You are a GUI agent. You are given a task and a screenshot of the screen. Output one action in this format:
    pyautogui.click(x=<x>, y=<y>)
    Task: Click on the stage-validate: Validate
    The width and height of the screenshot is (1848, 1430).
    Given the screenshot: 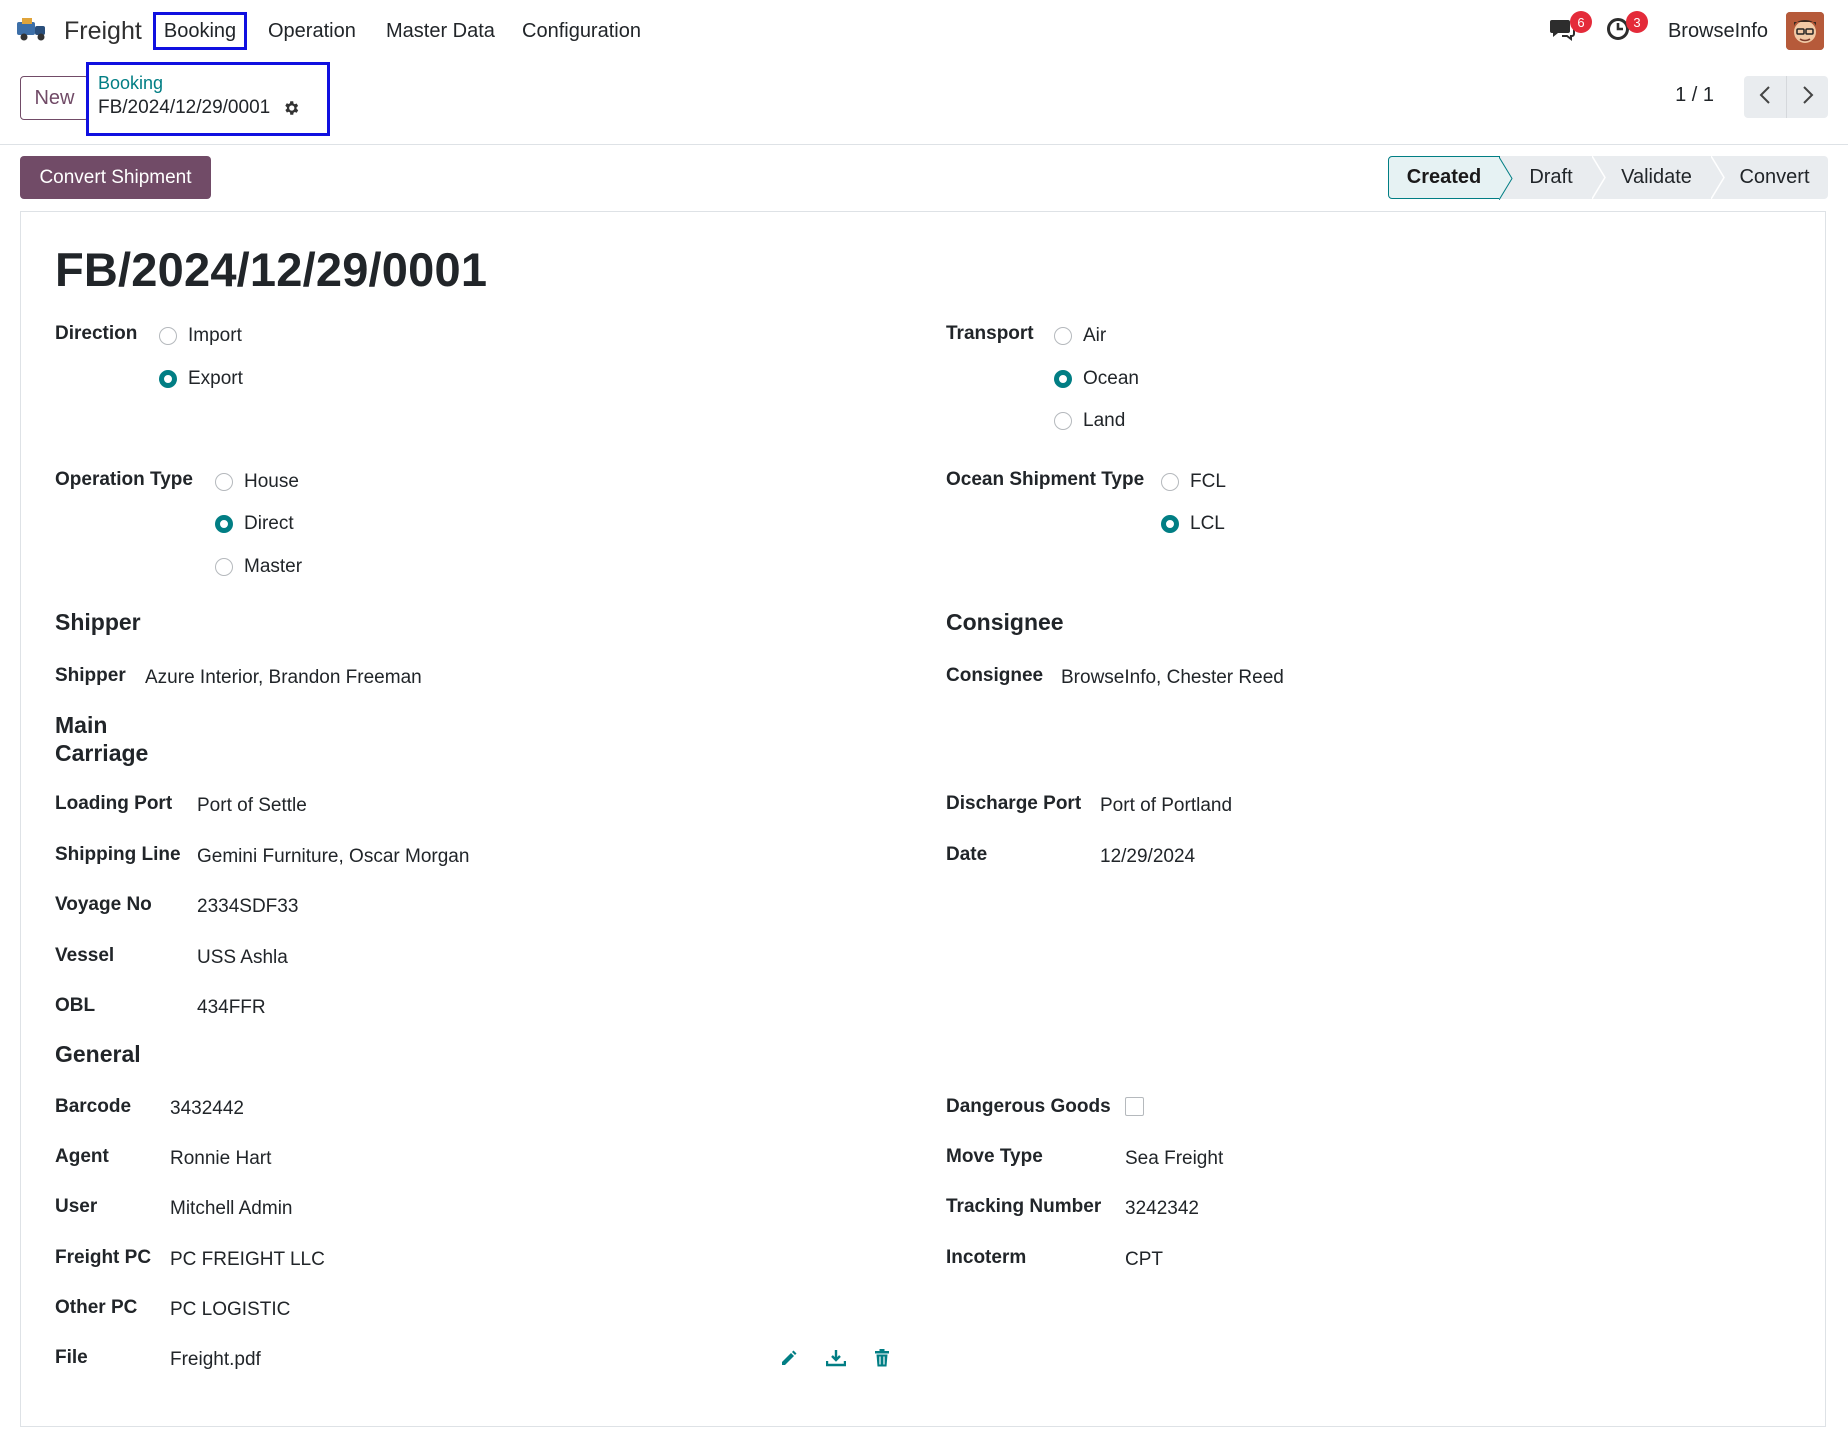 What is the action you would take?
    pyautogui.click(x=1658, y=177)
    